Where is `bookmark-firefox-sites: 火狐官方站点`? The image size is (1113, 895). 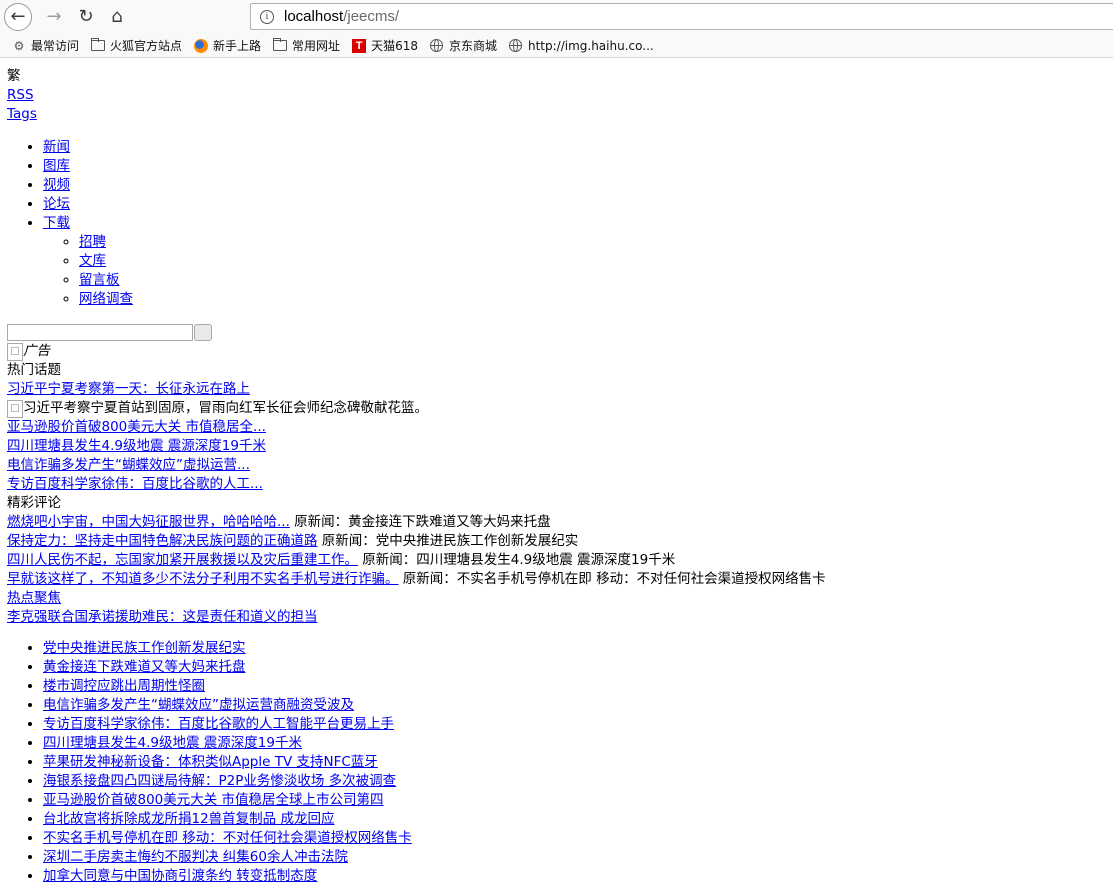 bookmark-firefox-sites: 火狐官方站点 is located at coordinates (136, 45).